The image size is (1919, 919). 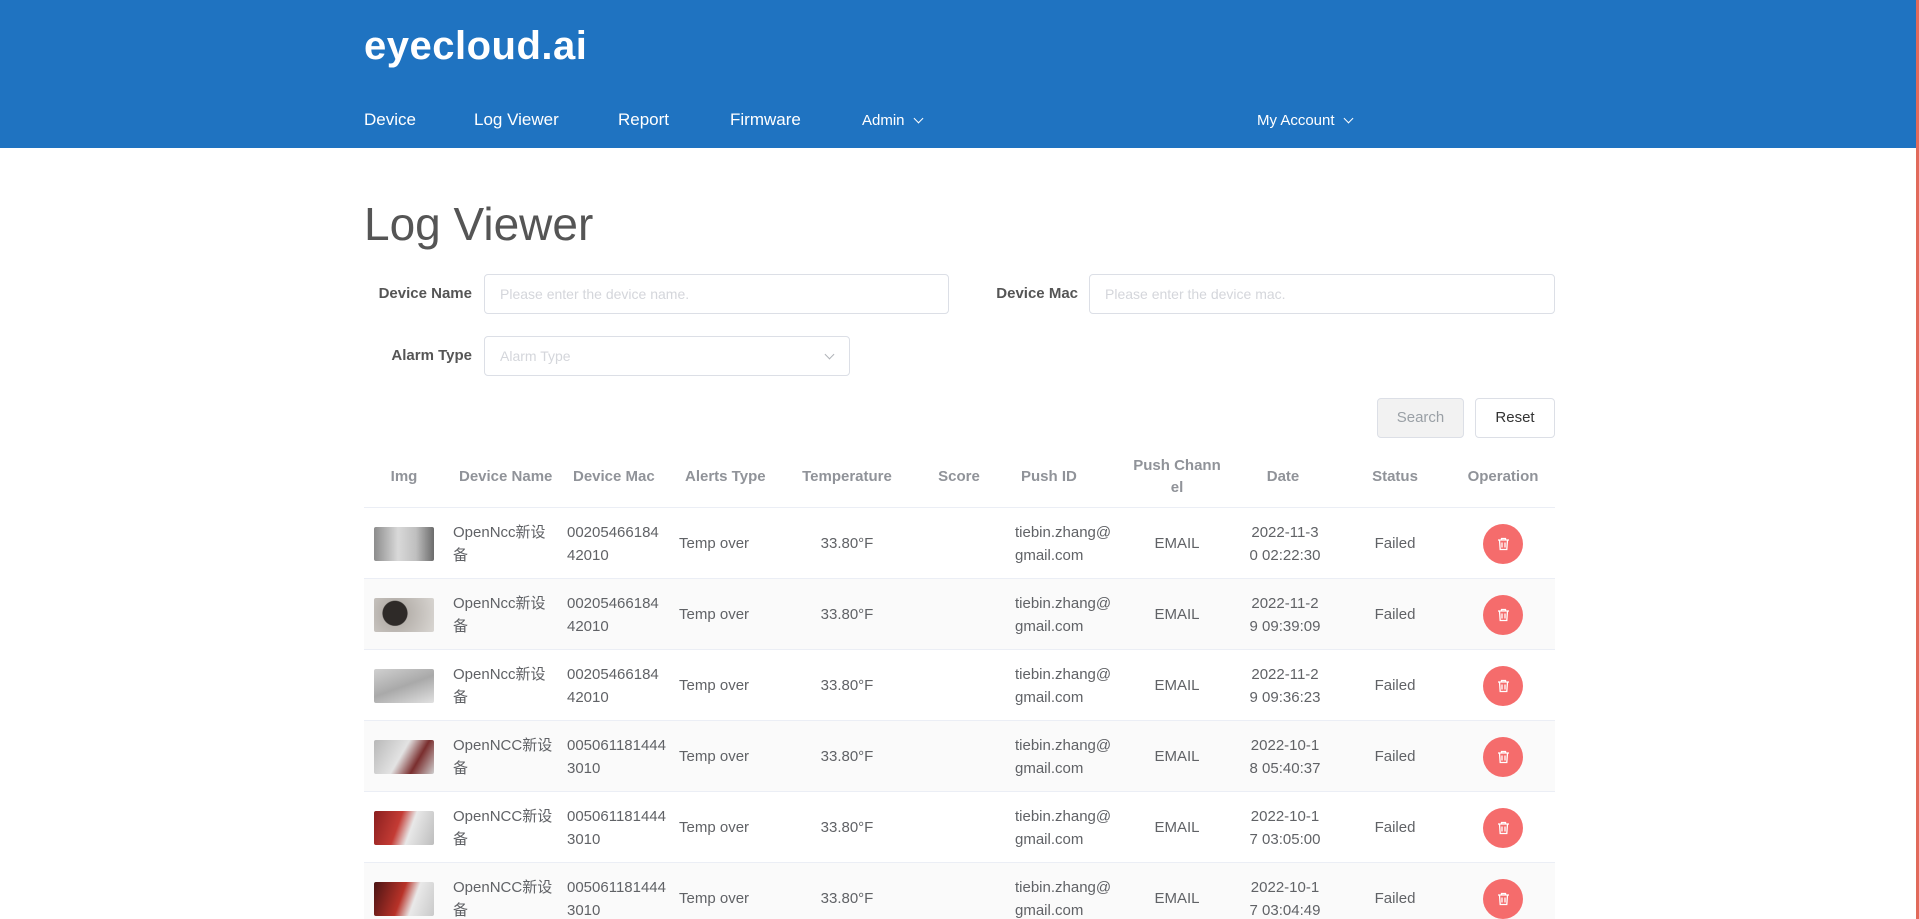 I want to click on nav-device: Device, so click(x=390, y=120).